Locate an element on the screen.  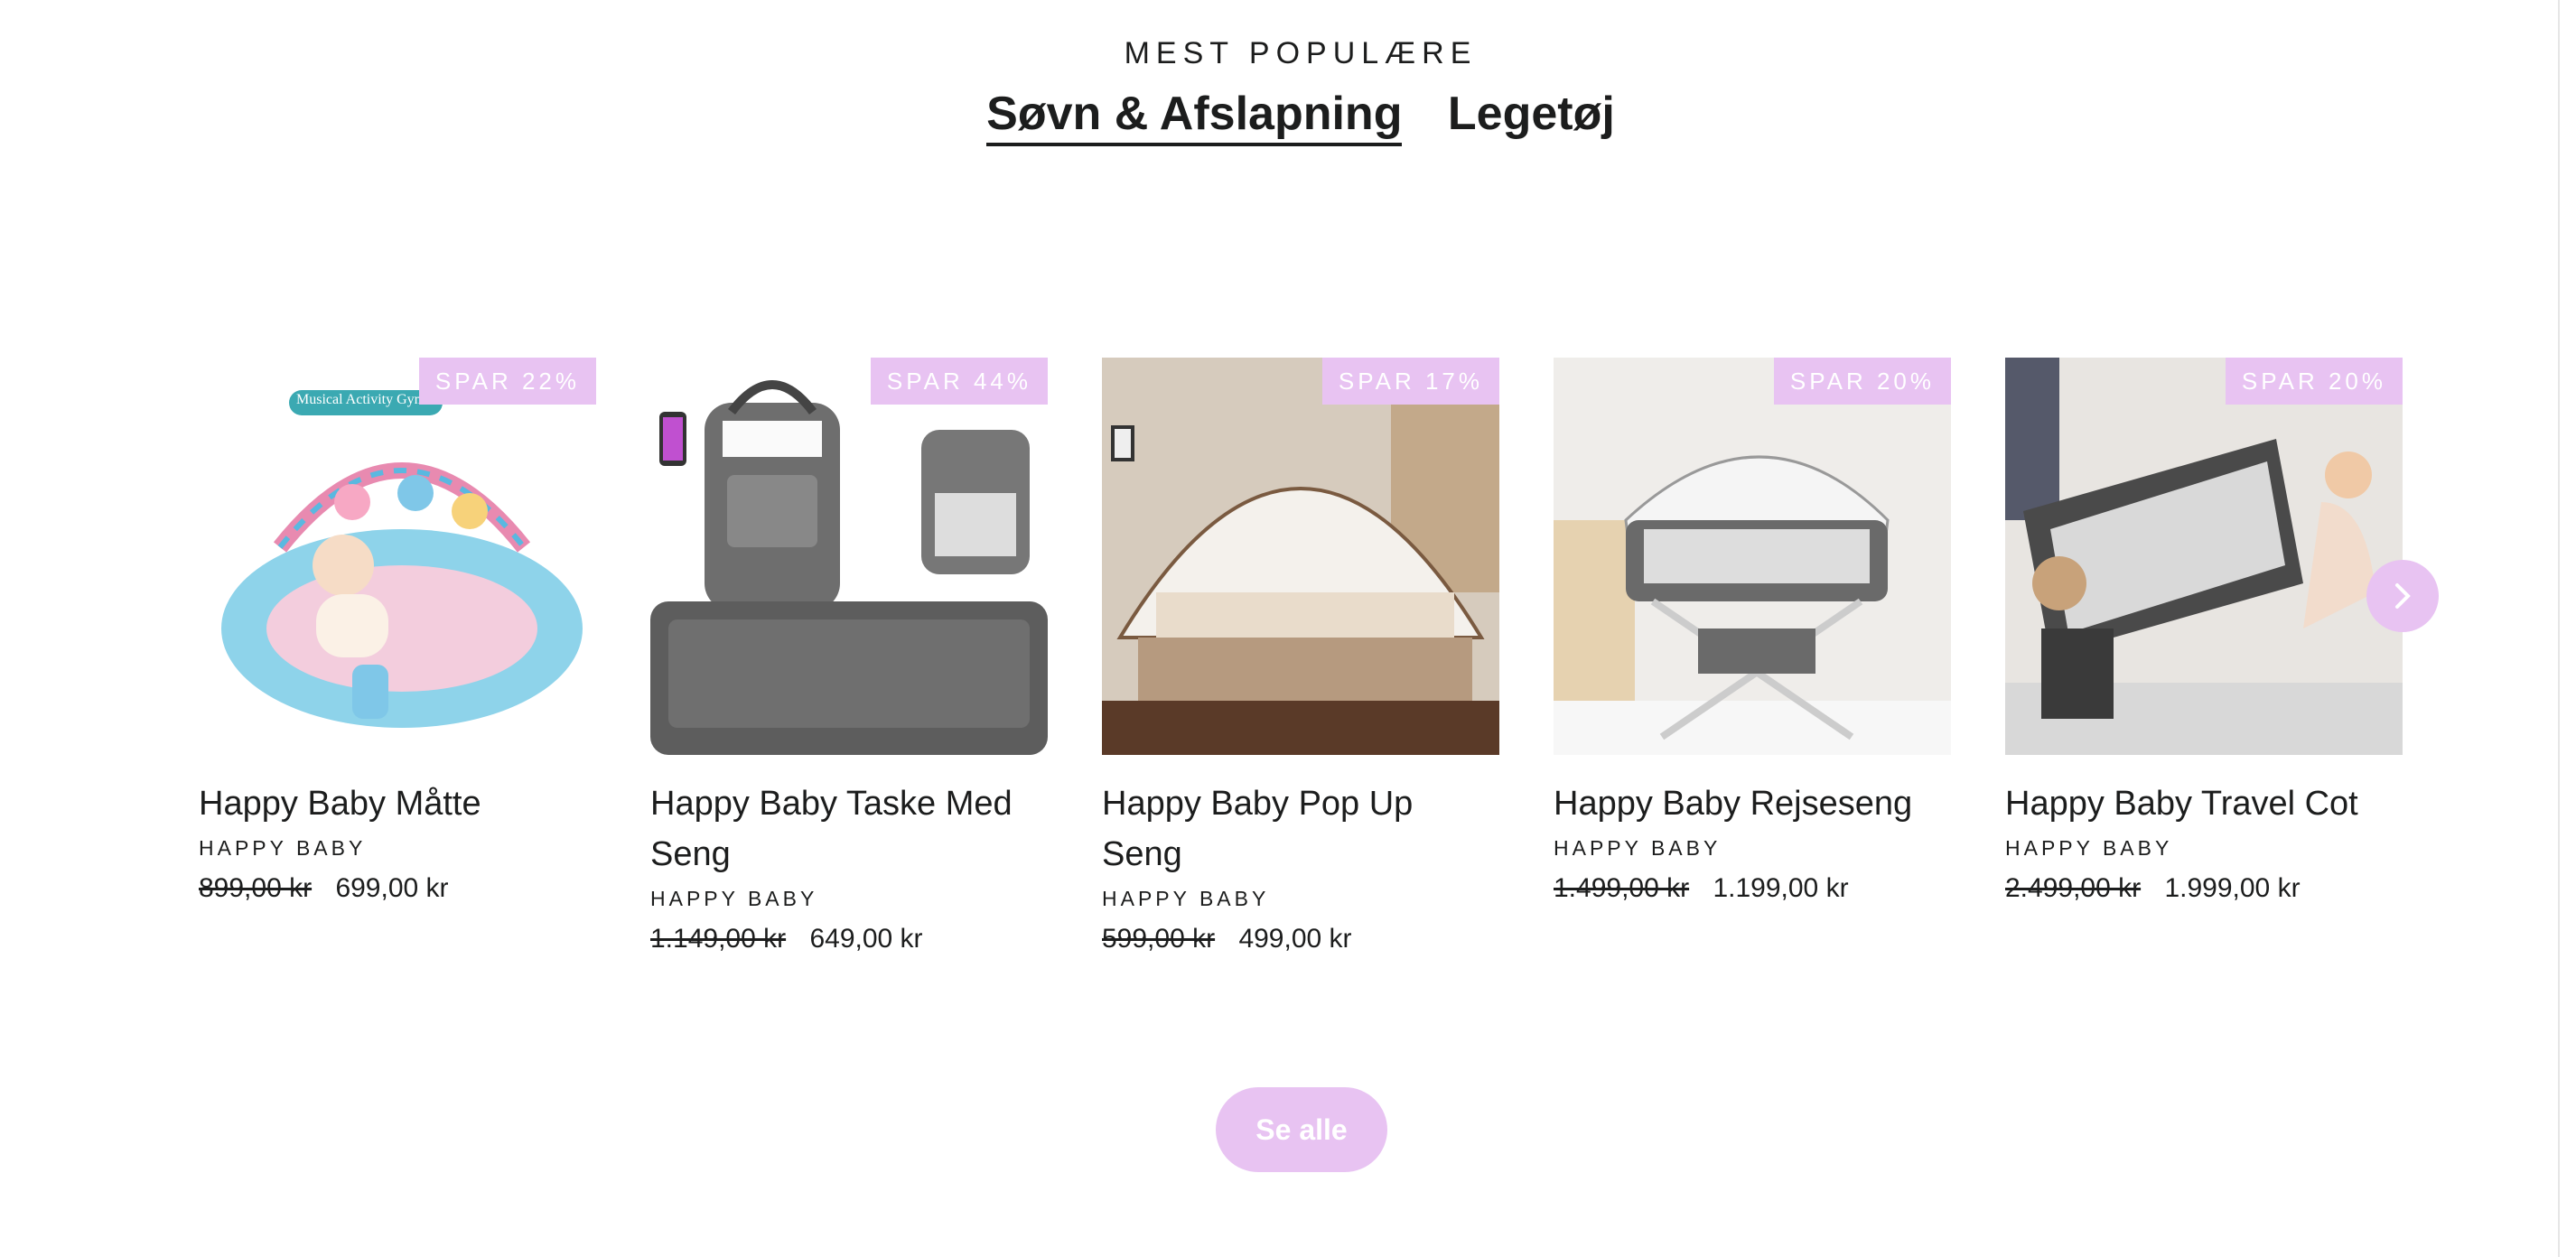
chevron-right-icon is located at coordinates (2403, 596).